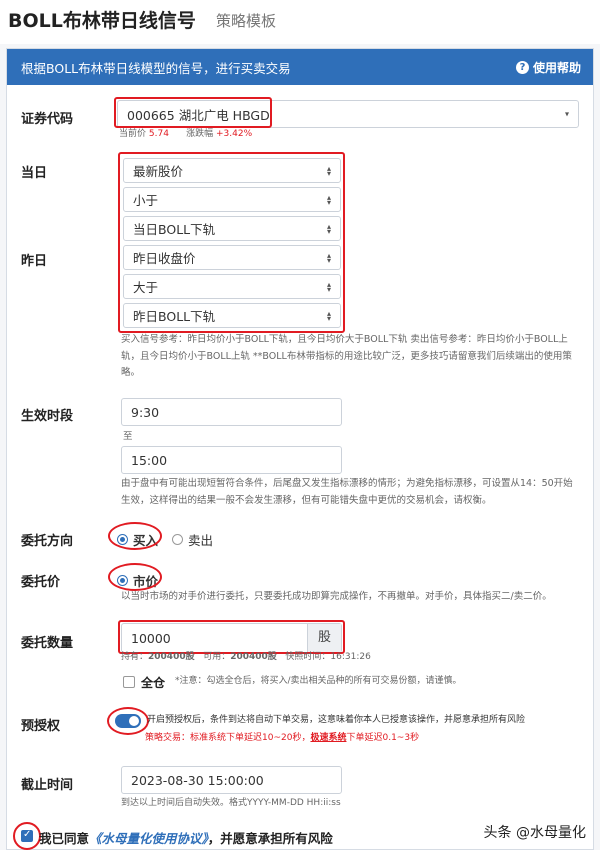 The width and height of the screenshot is (600, 850). What do you see at coordinates (193, 112) in the screenshot?
I see `highlight-security` at bounding box center [193, 112].